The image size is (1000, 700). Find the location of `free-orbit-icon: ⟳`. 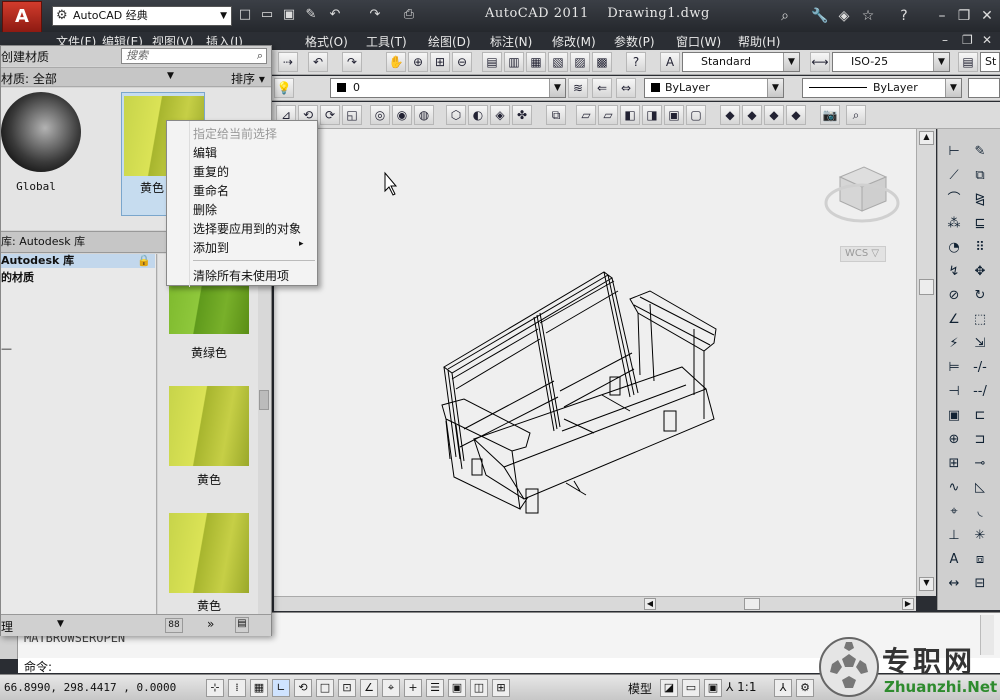

free-orbit-icon: ⟳ is located at coordinates (330, 115).